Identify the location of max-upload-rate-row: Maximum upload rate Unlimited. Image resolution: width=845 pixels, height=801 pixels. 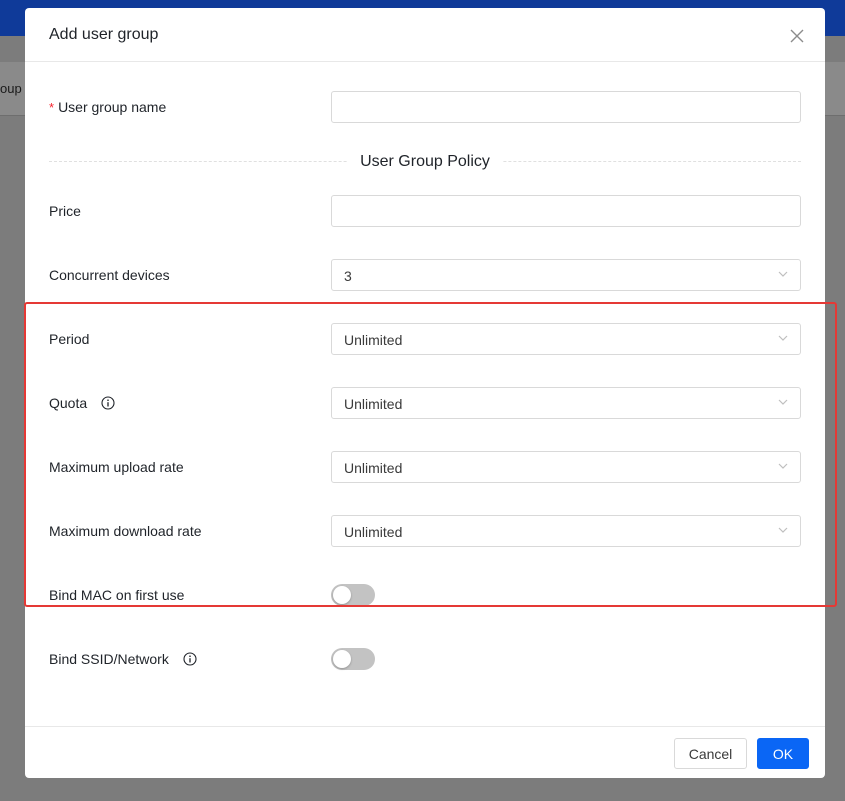
(425, 467).